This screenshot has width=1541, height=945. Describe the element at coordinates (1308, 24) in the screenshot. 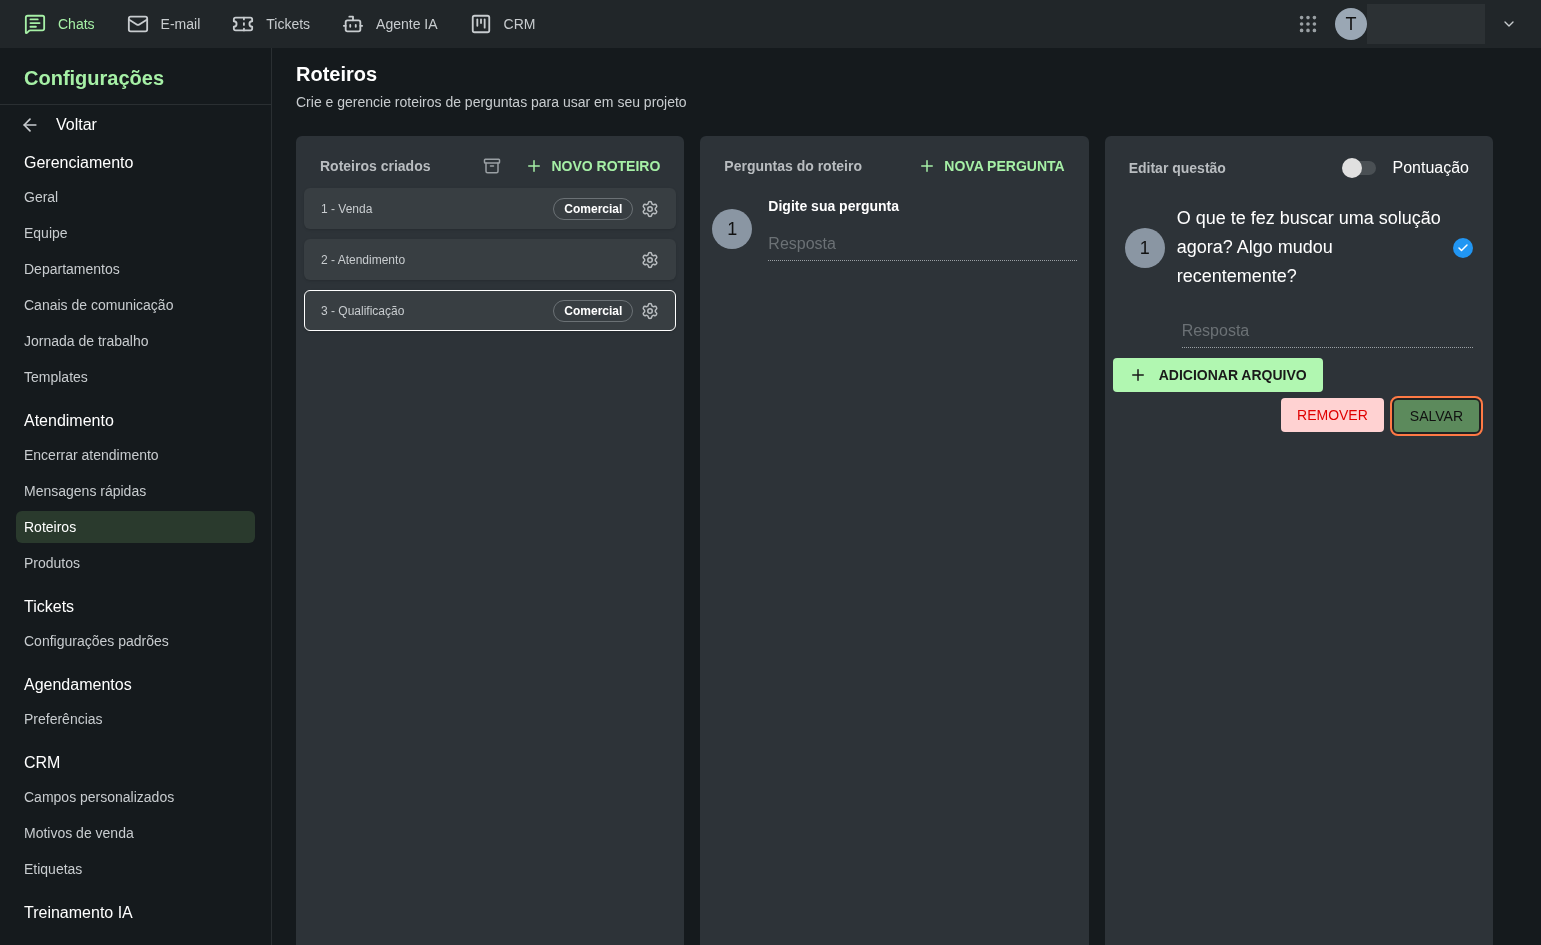

I see `apps-grid-icon` at that location.